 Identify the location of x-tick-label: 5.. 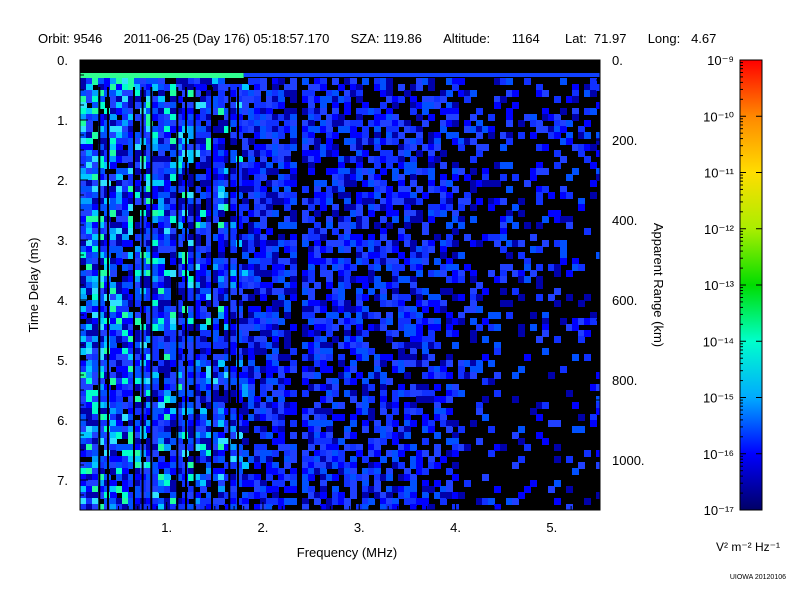
(551, 527).